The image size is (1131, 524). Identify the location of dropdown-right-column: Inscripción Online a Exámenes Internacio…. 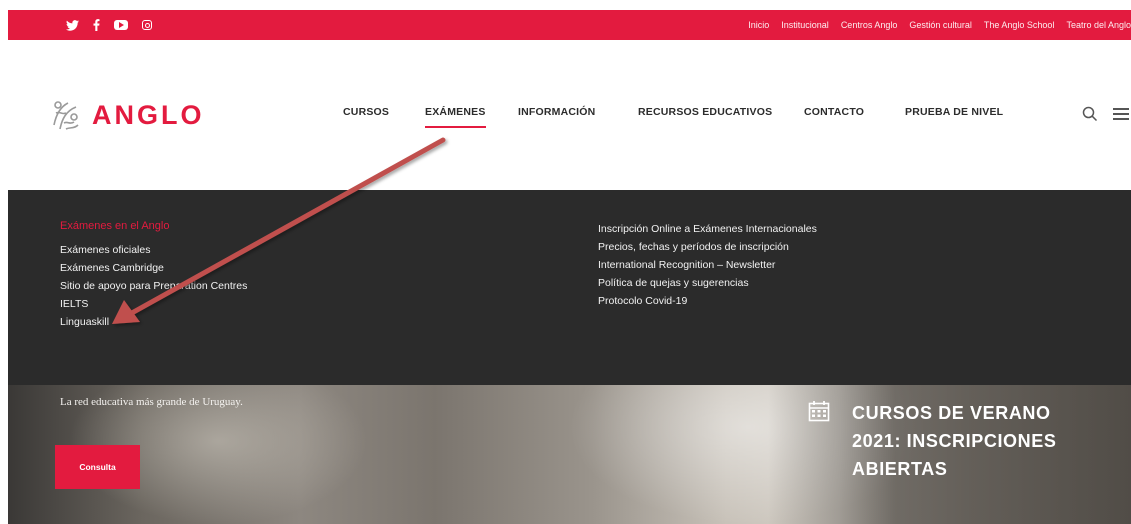
(707, 265).